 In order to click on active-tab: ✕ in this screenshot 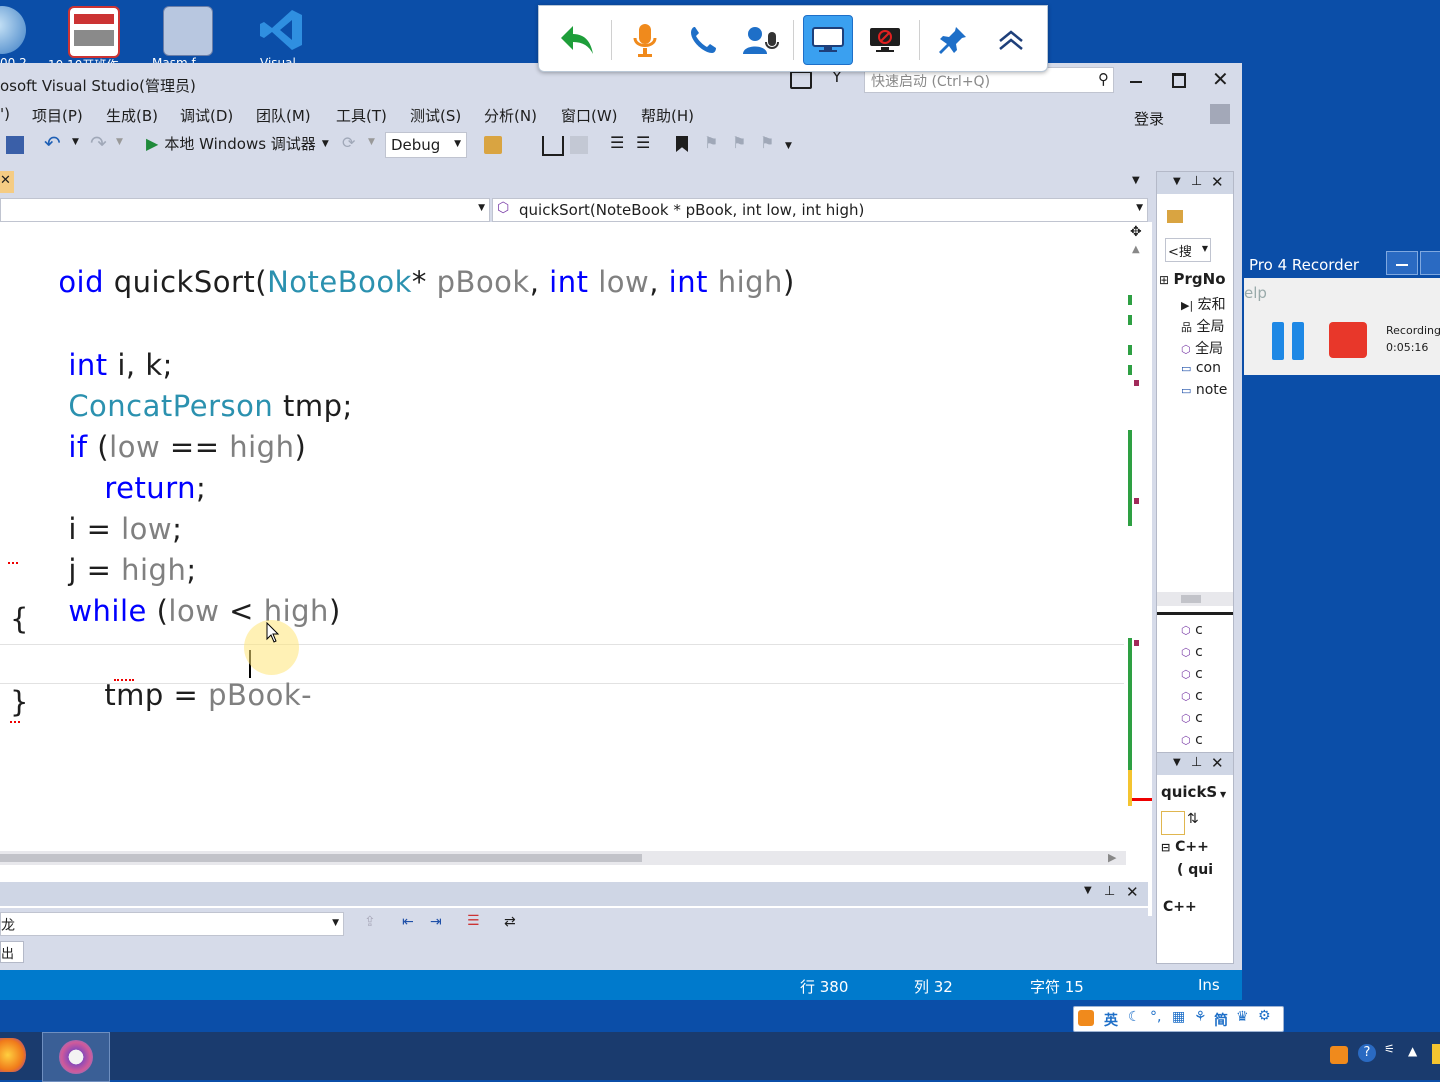, I will do `click(7, 182)`.